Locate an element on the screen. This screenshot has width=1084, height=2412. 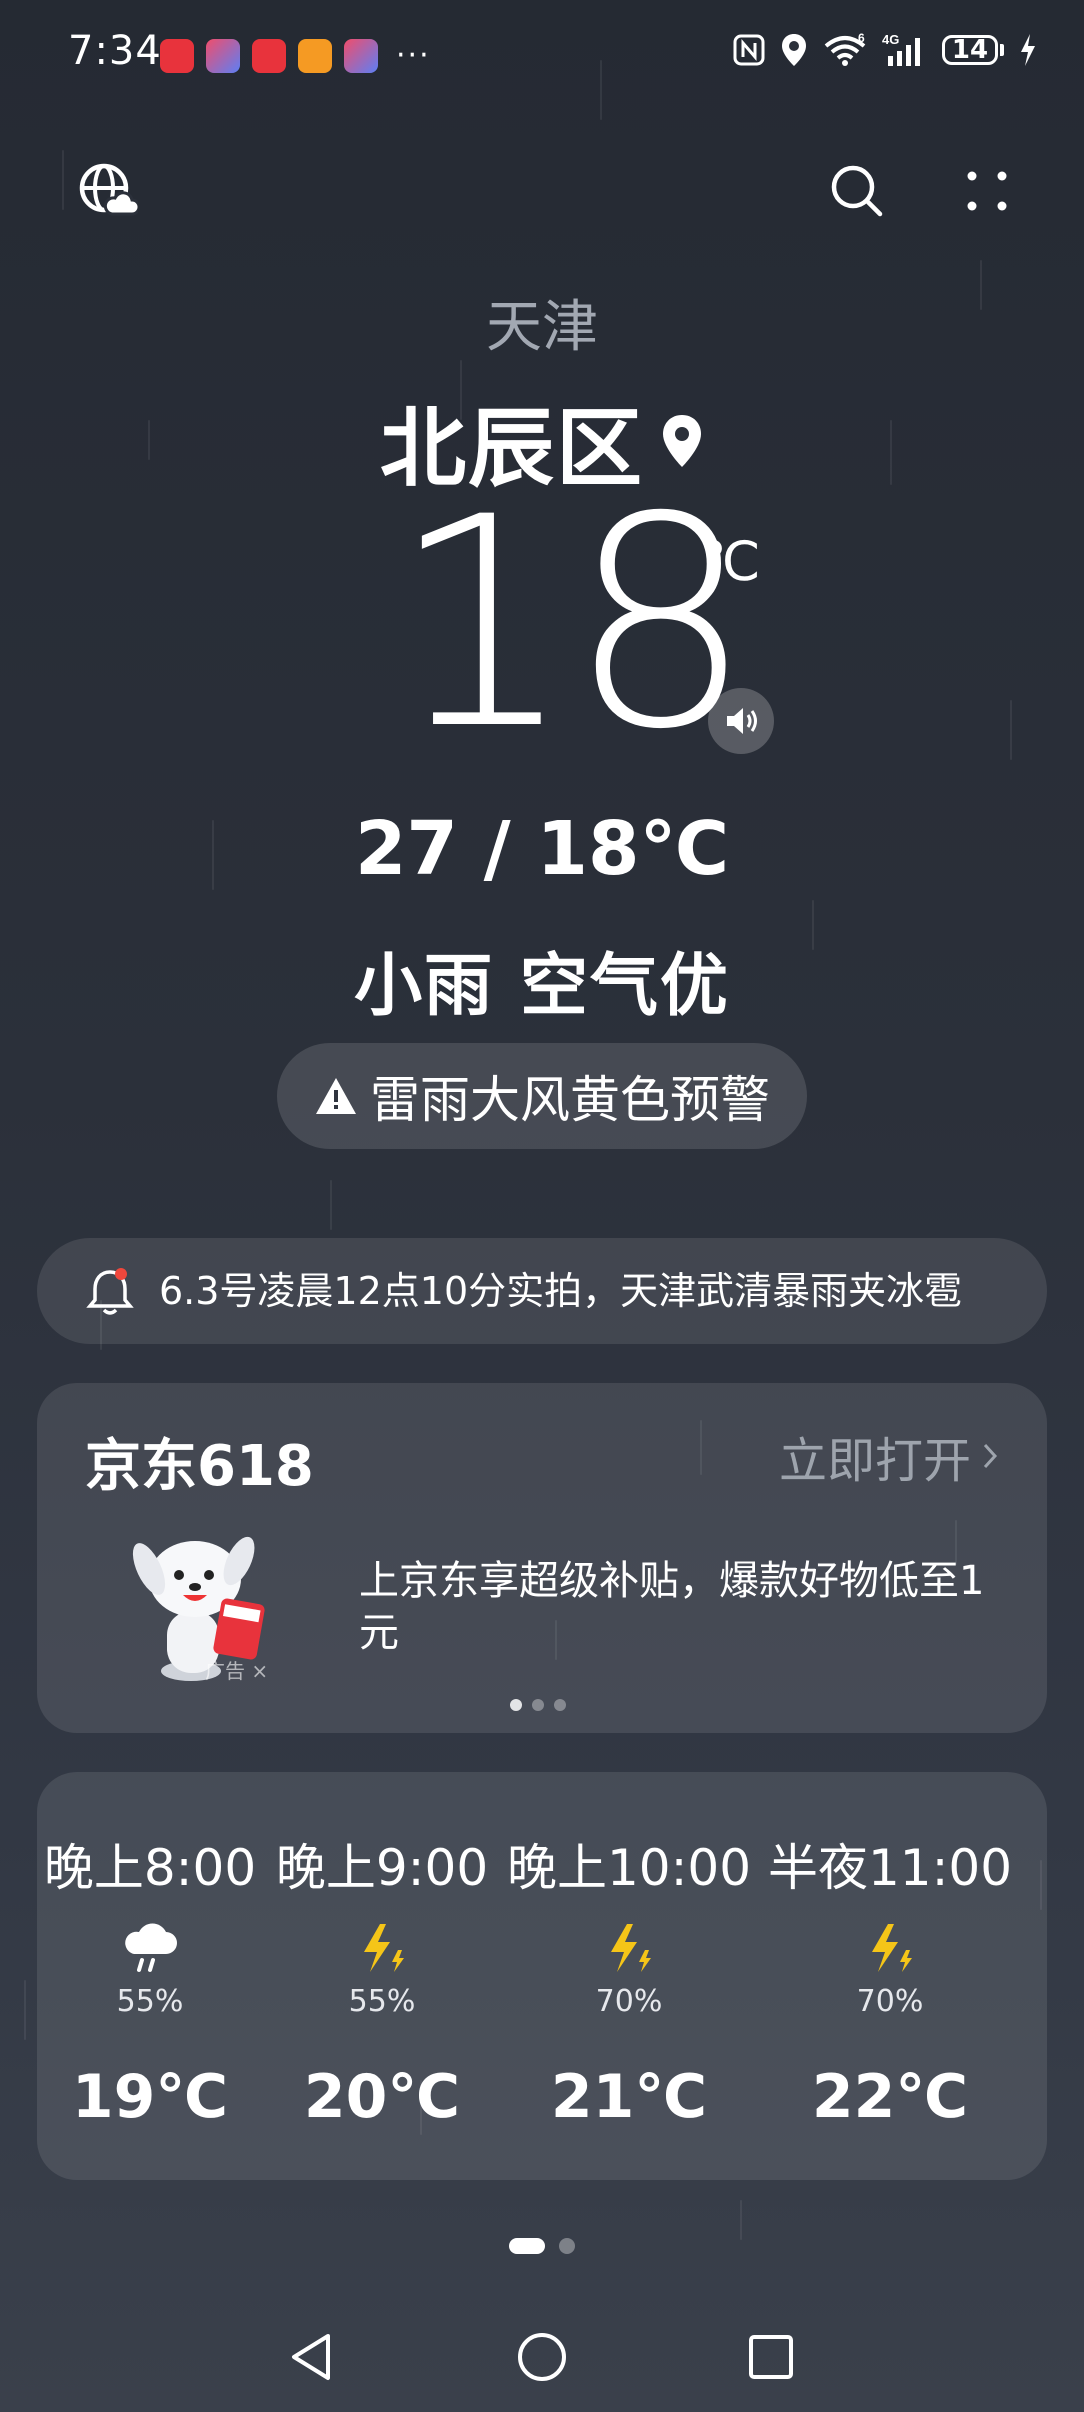
nfc-icon is located at coordinates (749, 50).